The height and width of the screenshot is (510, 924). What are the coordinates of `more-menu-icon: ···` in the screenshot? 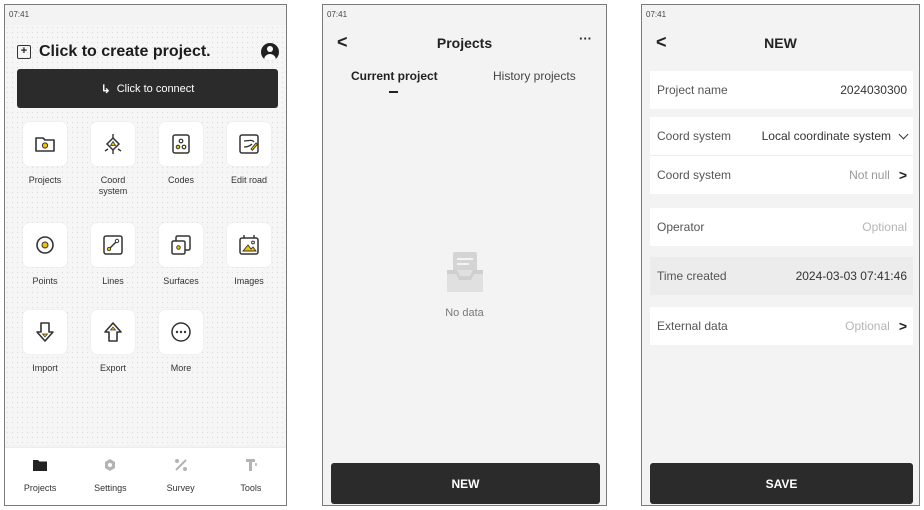 It's located at (585, 38).